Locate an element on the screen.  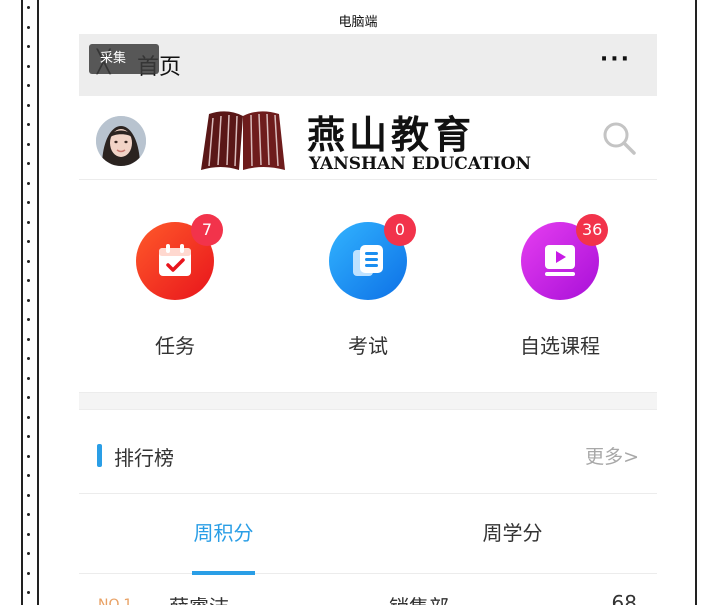
avatar is located at coordinates (121, 141).